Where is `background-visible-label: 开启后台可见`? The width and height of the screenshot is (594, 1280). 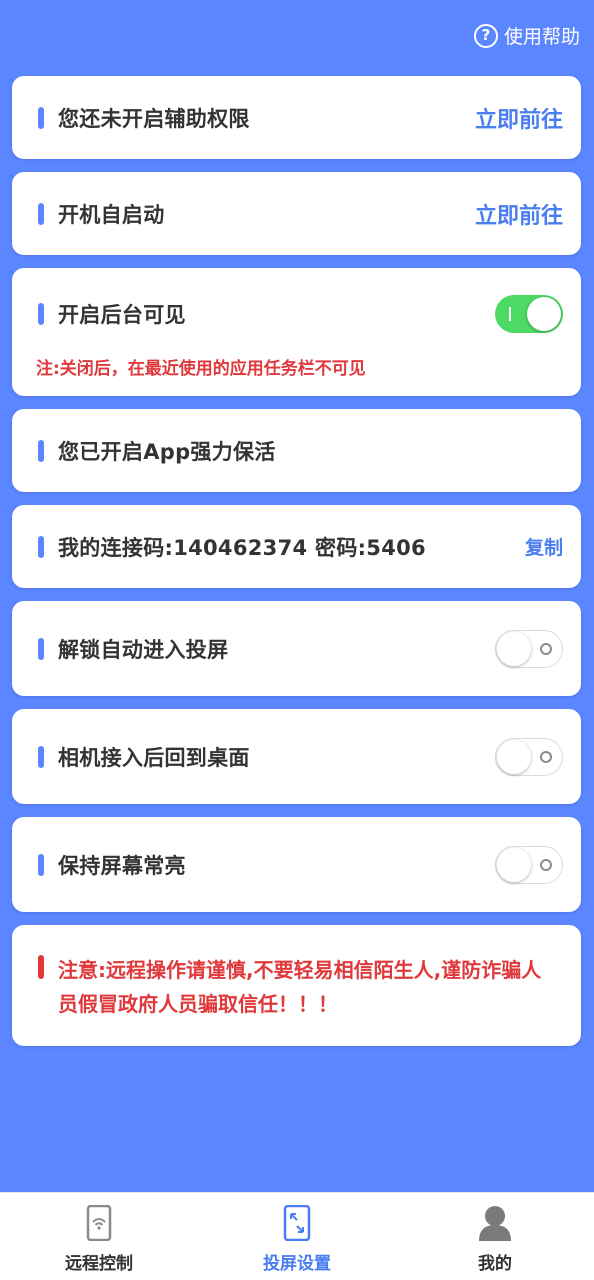 background-visible-label: 开启后台可见 is located at coordinates (122, 315).